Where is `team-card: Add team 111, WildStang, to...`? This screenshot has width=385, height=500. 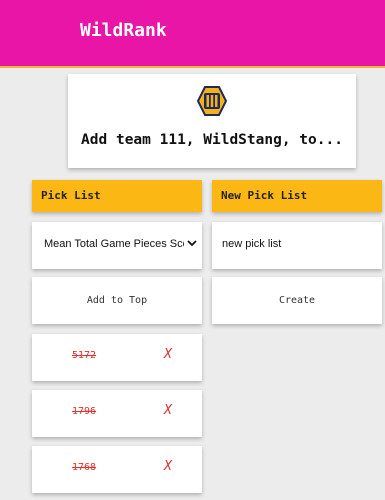 team-card: Add team 111, WildStang, to... is located at coordinates (212, 121).